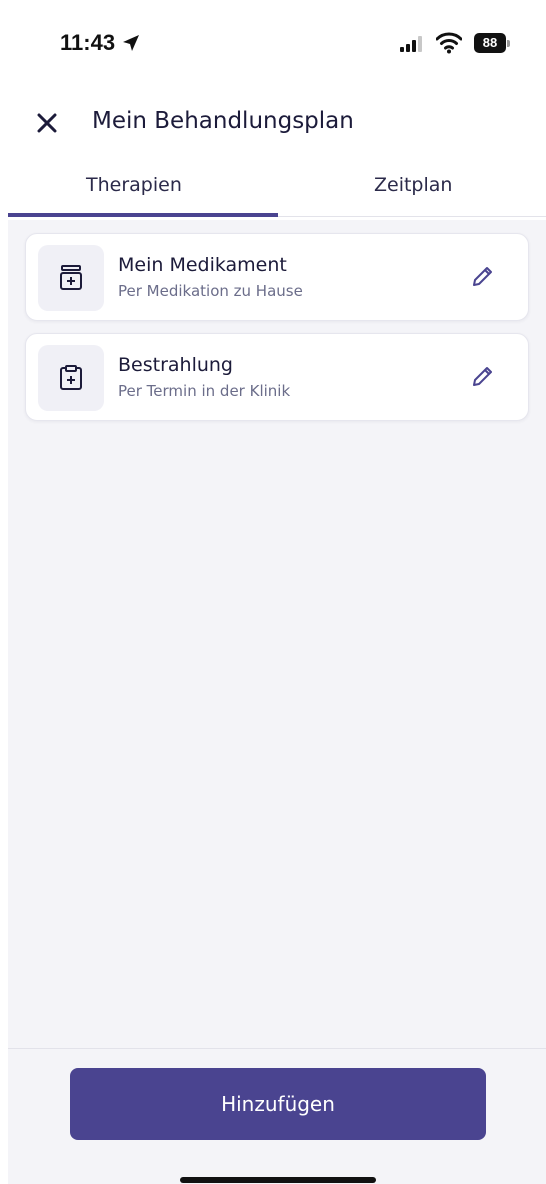 The image size is (546, 1184). I want to click on tab-zeitplan: Zeitplan, so click(413, 185).